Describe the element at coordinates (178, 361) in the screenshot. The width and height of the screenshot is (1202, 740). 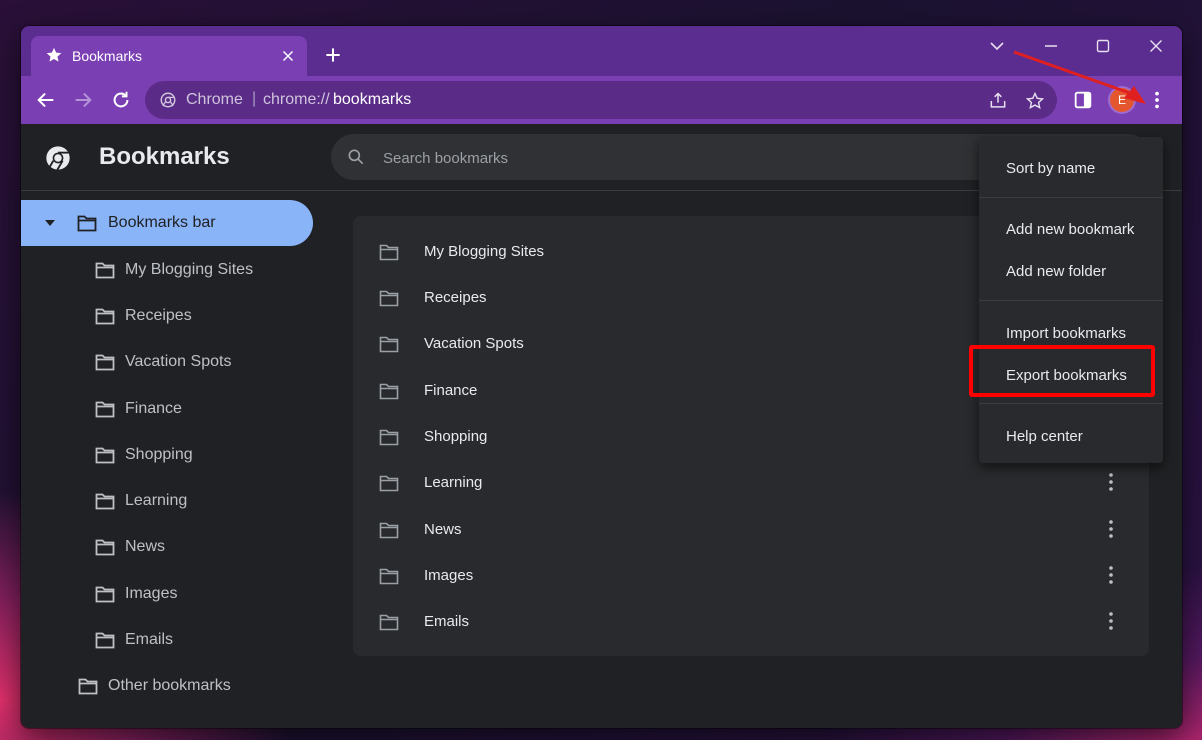
I see `sidebar-item-label: Vacation Spots` at that location.